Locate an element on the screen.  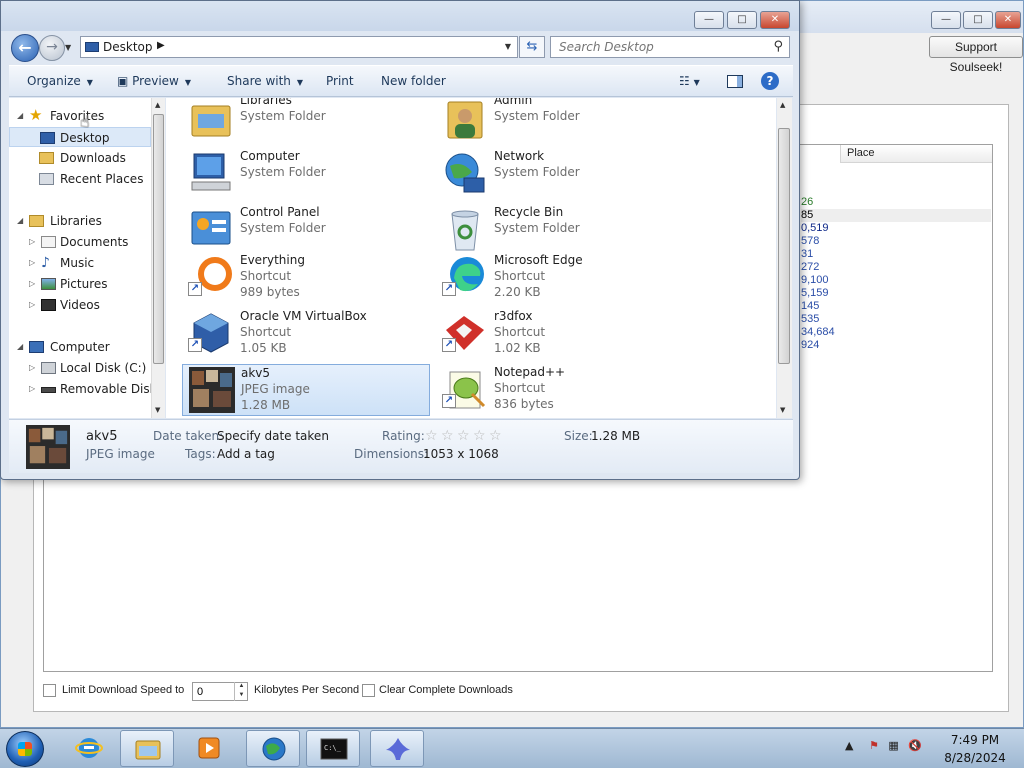
volume-muted-icon: 🔇 is located at coordinates (915, 745).